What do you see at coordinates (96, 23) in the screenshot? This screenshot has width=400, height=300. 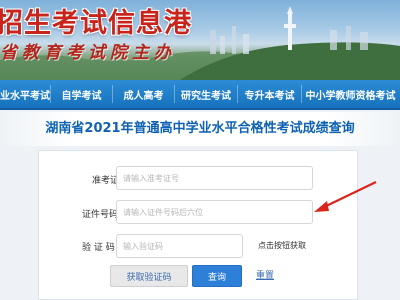 I see `site-title: 招生考试信息港` at bounding box center [96, 23].